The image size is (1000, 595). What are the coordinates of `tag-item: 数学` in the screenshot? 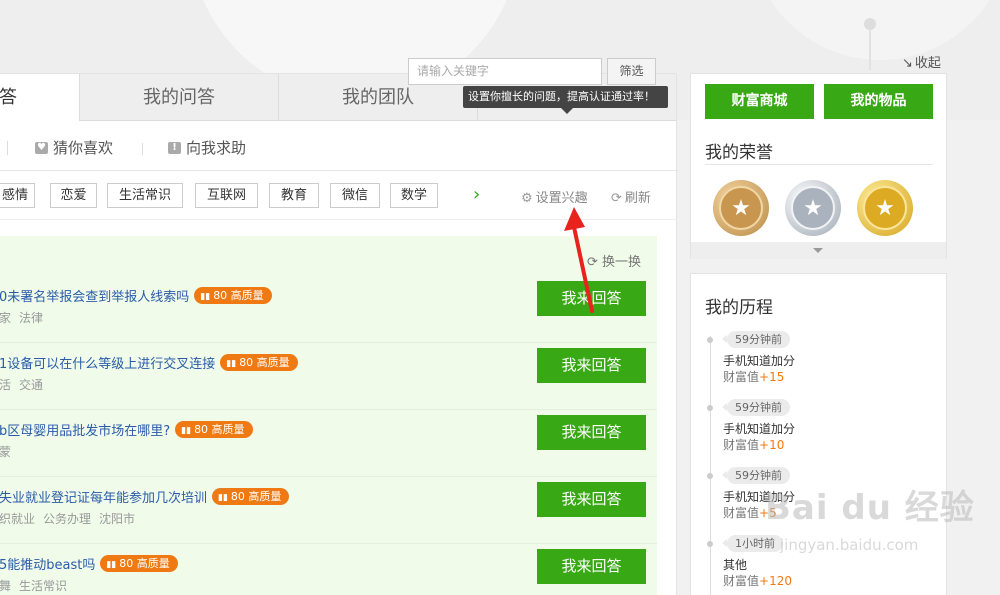 It's located at (414, 195).